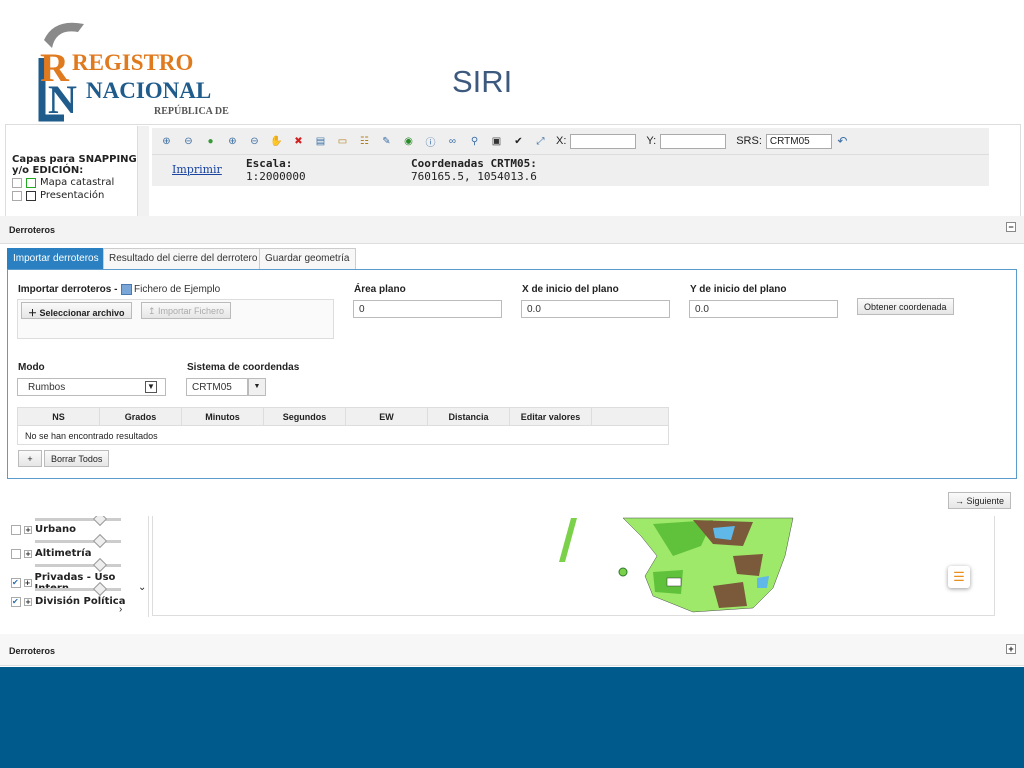  What do you see at coordinates (320, 141) in the screenshot?
I see `select-icon: ▤` at bounding box center [320, 141].